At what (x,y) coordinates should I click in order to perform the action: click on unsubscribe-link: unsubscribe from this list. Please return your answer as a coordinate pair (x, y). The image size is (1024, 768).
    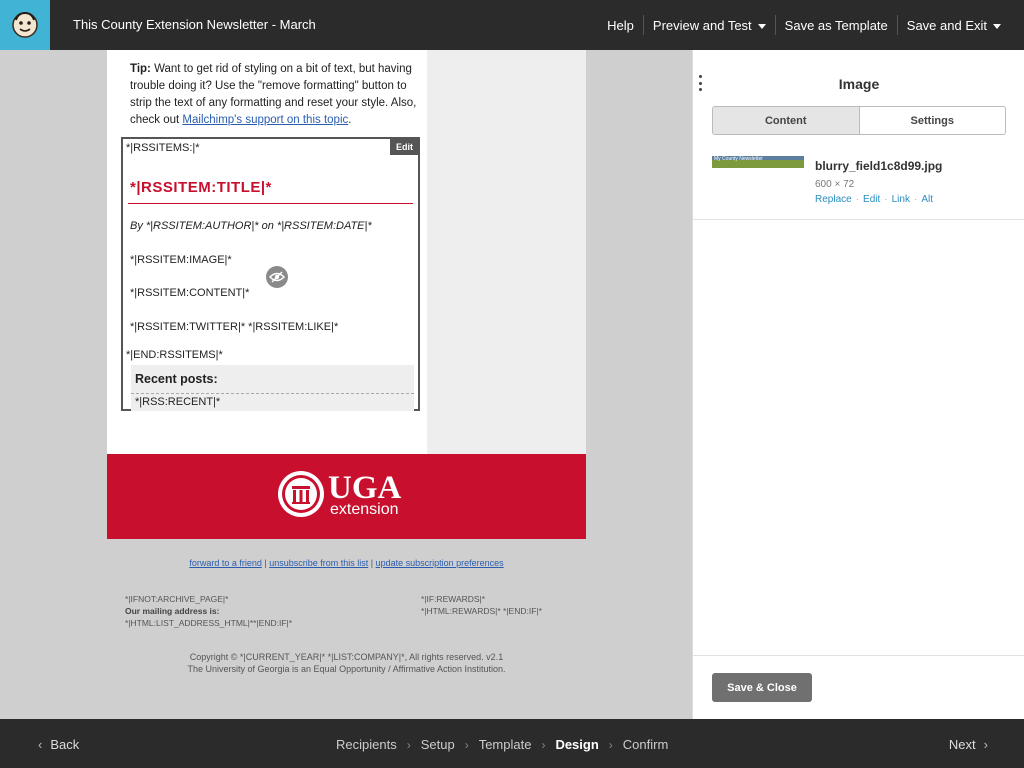
    Looking at the image, I should click on (318, 563).